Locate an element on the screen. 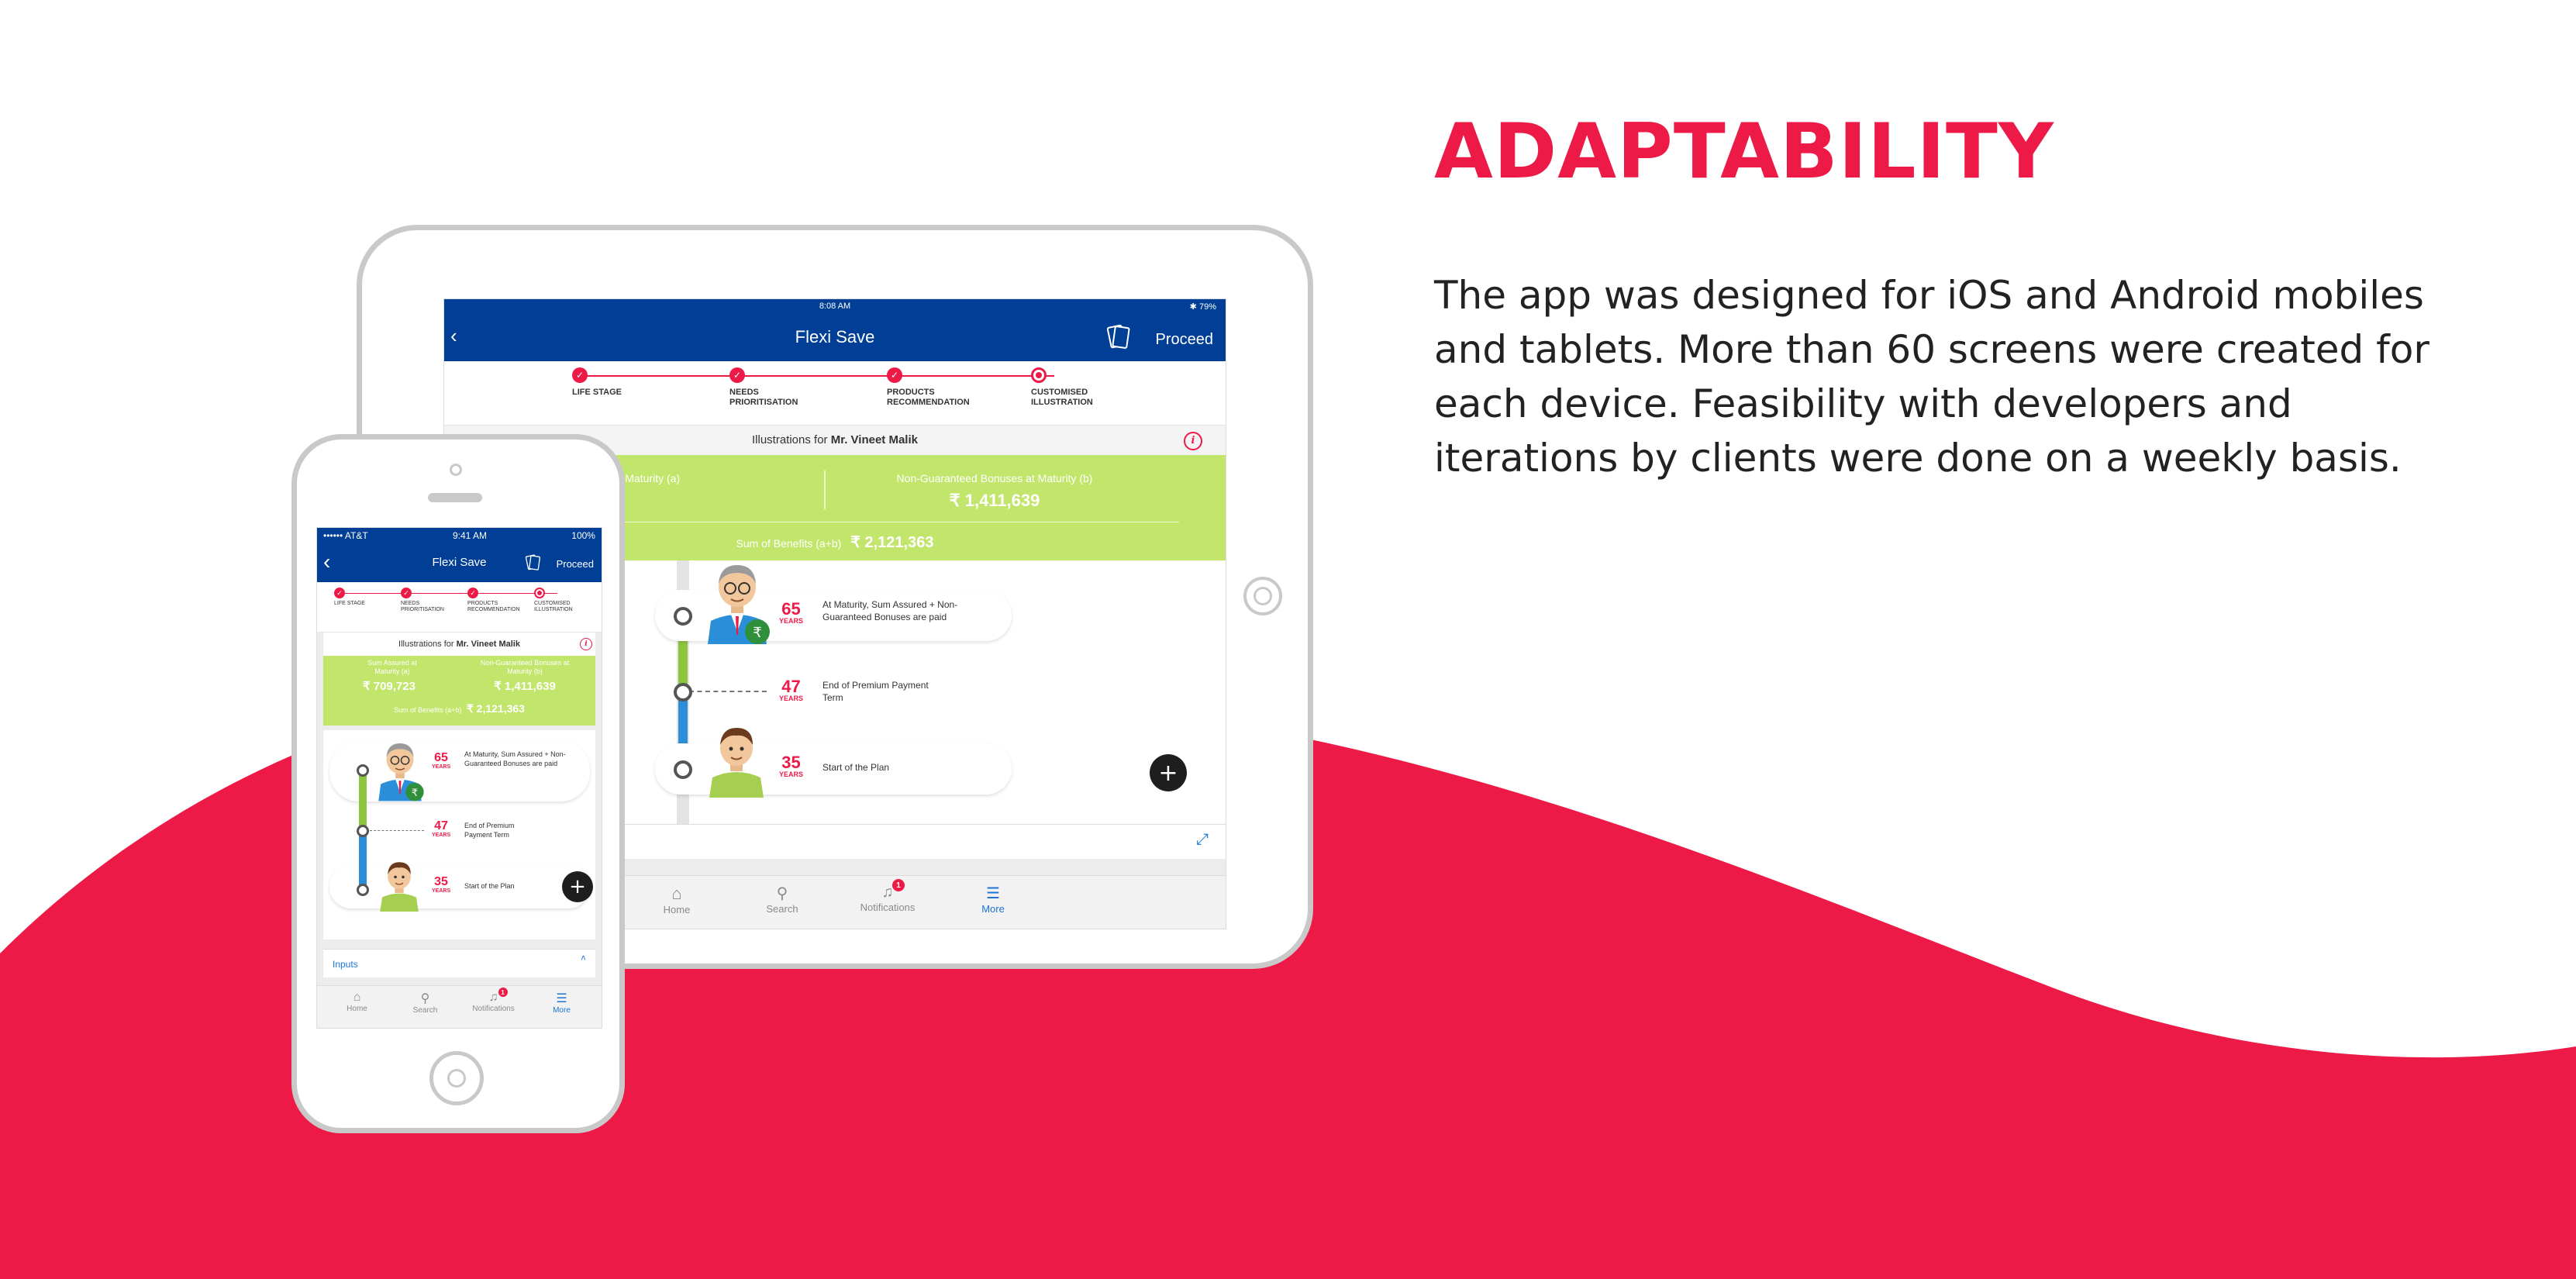  phone-speaker is located at coordinates (455, 497).